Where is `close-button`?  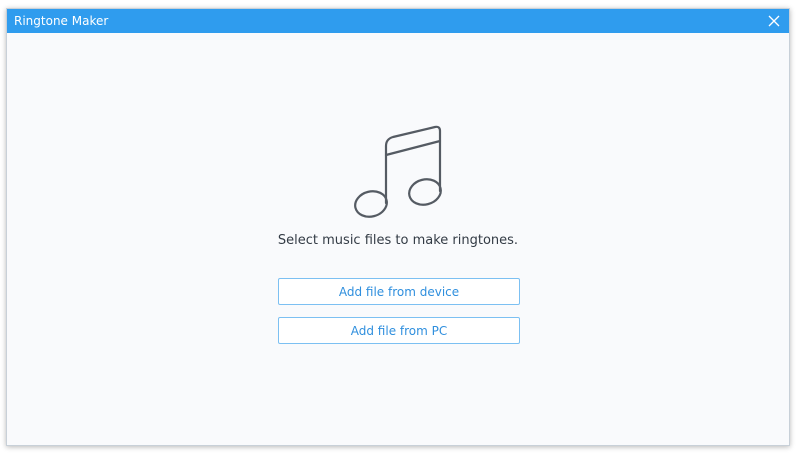 close-button is located at coordinates (774, 21).